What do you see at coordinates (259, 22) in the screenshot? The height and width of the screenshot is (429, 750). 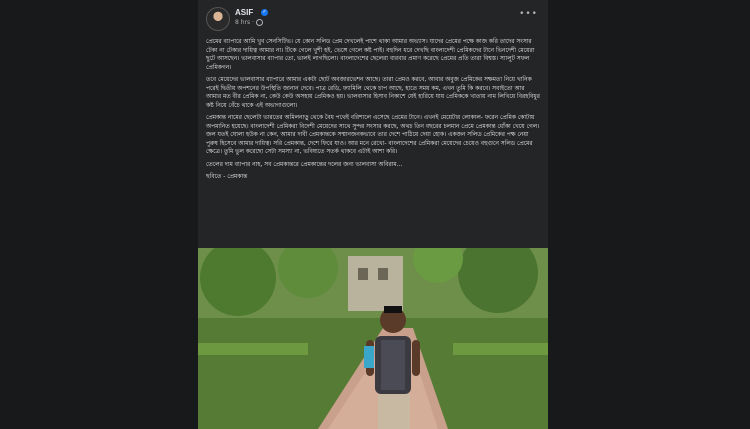 I see `globe-icon` at bounding box center [259, 22].